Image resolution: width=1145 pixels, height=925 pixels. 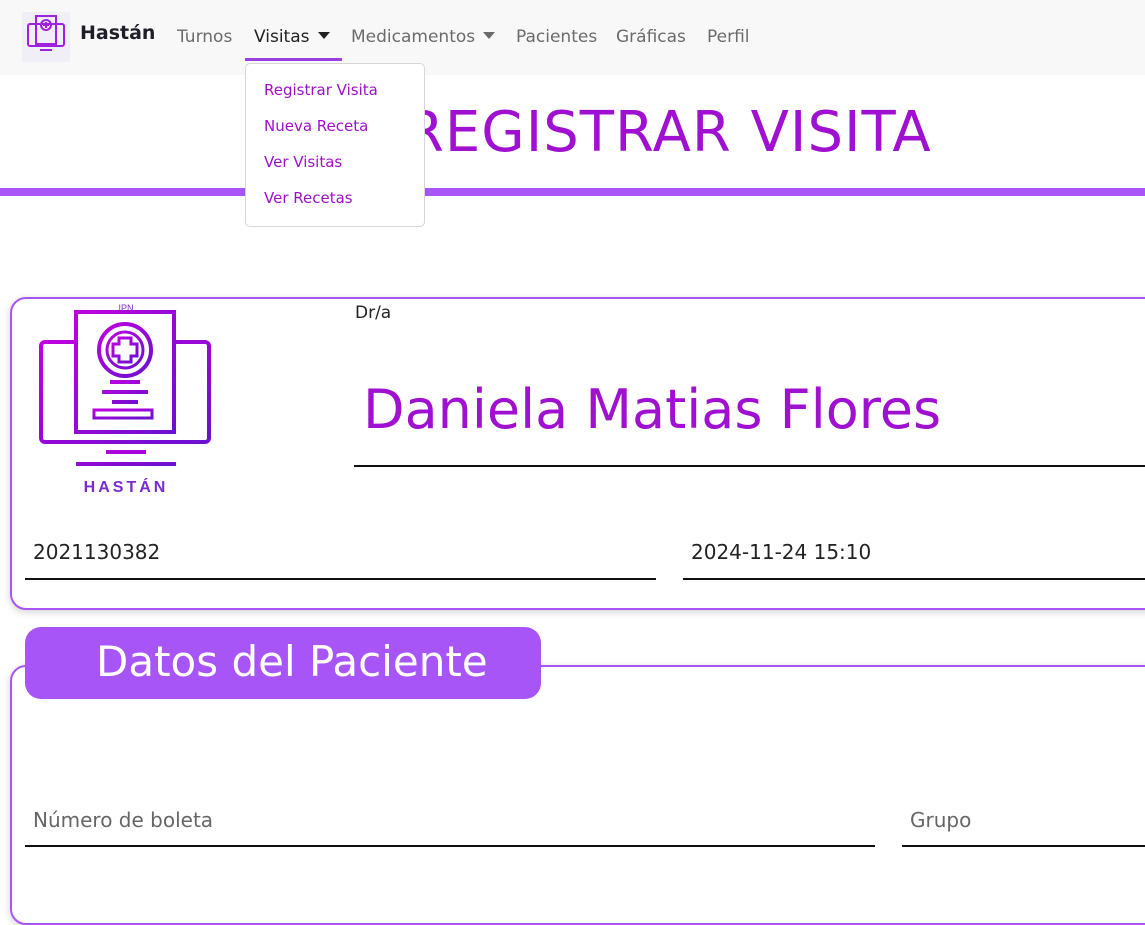 I want to click on doctor-prefix-label: Dr/a, so click(x=373, y=313).